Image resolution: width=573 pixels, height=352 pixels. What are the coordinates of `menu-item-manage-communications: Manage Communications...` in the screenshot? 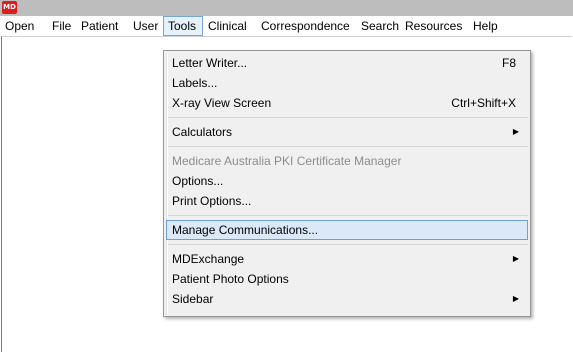 It's located at (347, 230).